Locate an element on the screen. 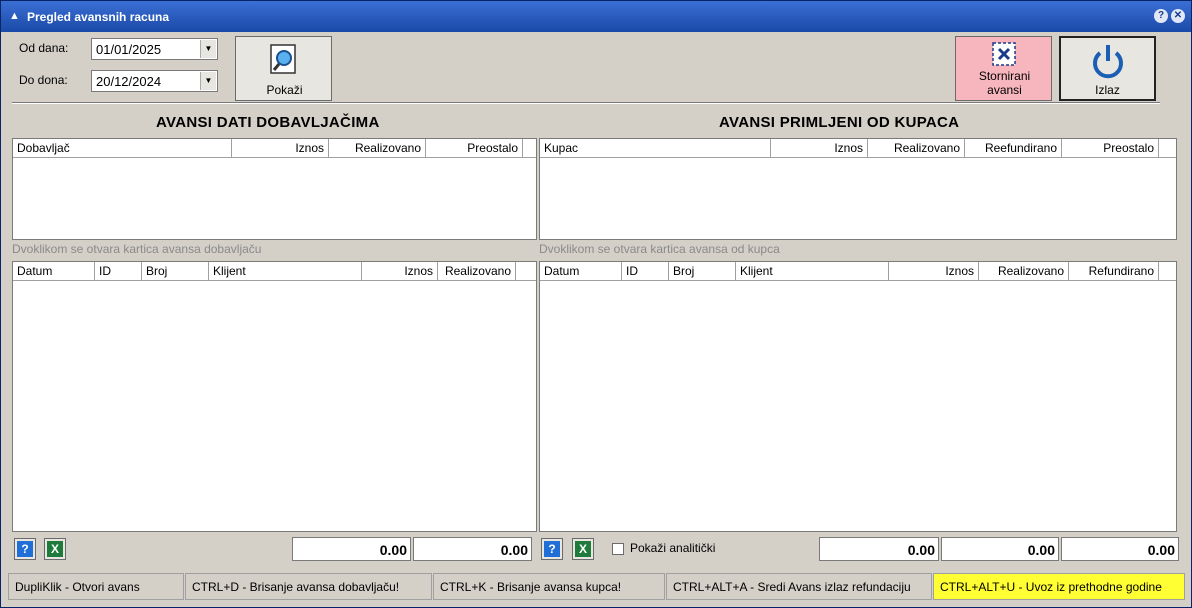 The image size is (1192, 608). grid-header: Dobavljač Iznos Realizovano Preostalo is located at coordinates (274, 148).